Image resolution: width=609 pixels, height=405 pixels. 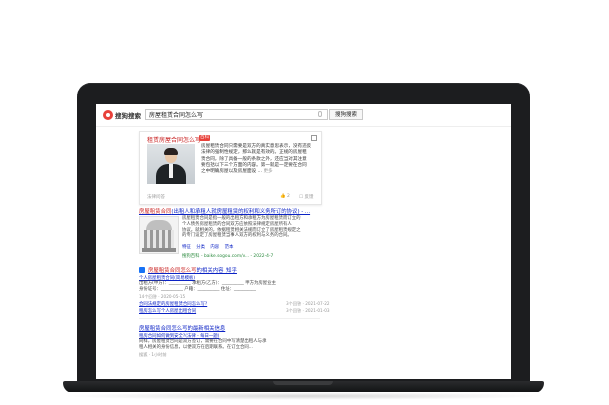 I want to click on sogou-logo: 搜狗搜索, so click(x=122, y=115).